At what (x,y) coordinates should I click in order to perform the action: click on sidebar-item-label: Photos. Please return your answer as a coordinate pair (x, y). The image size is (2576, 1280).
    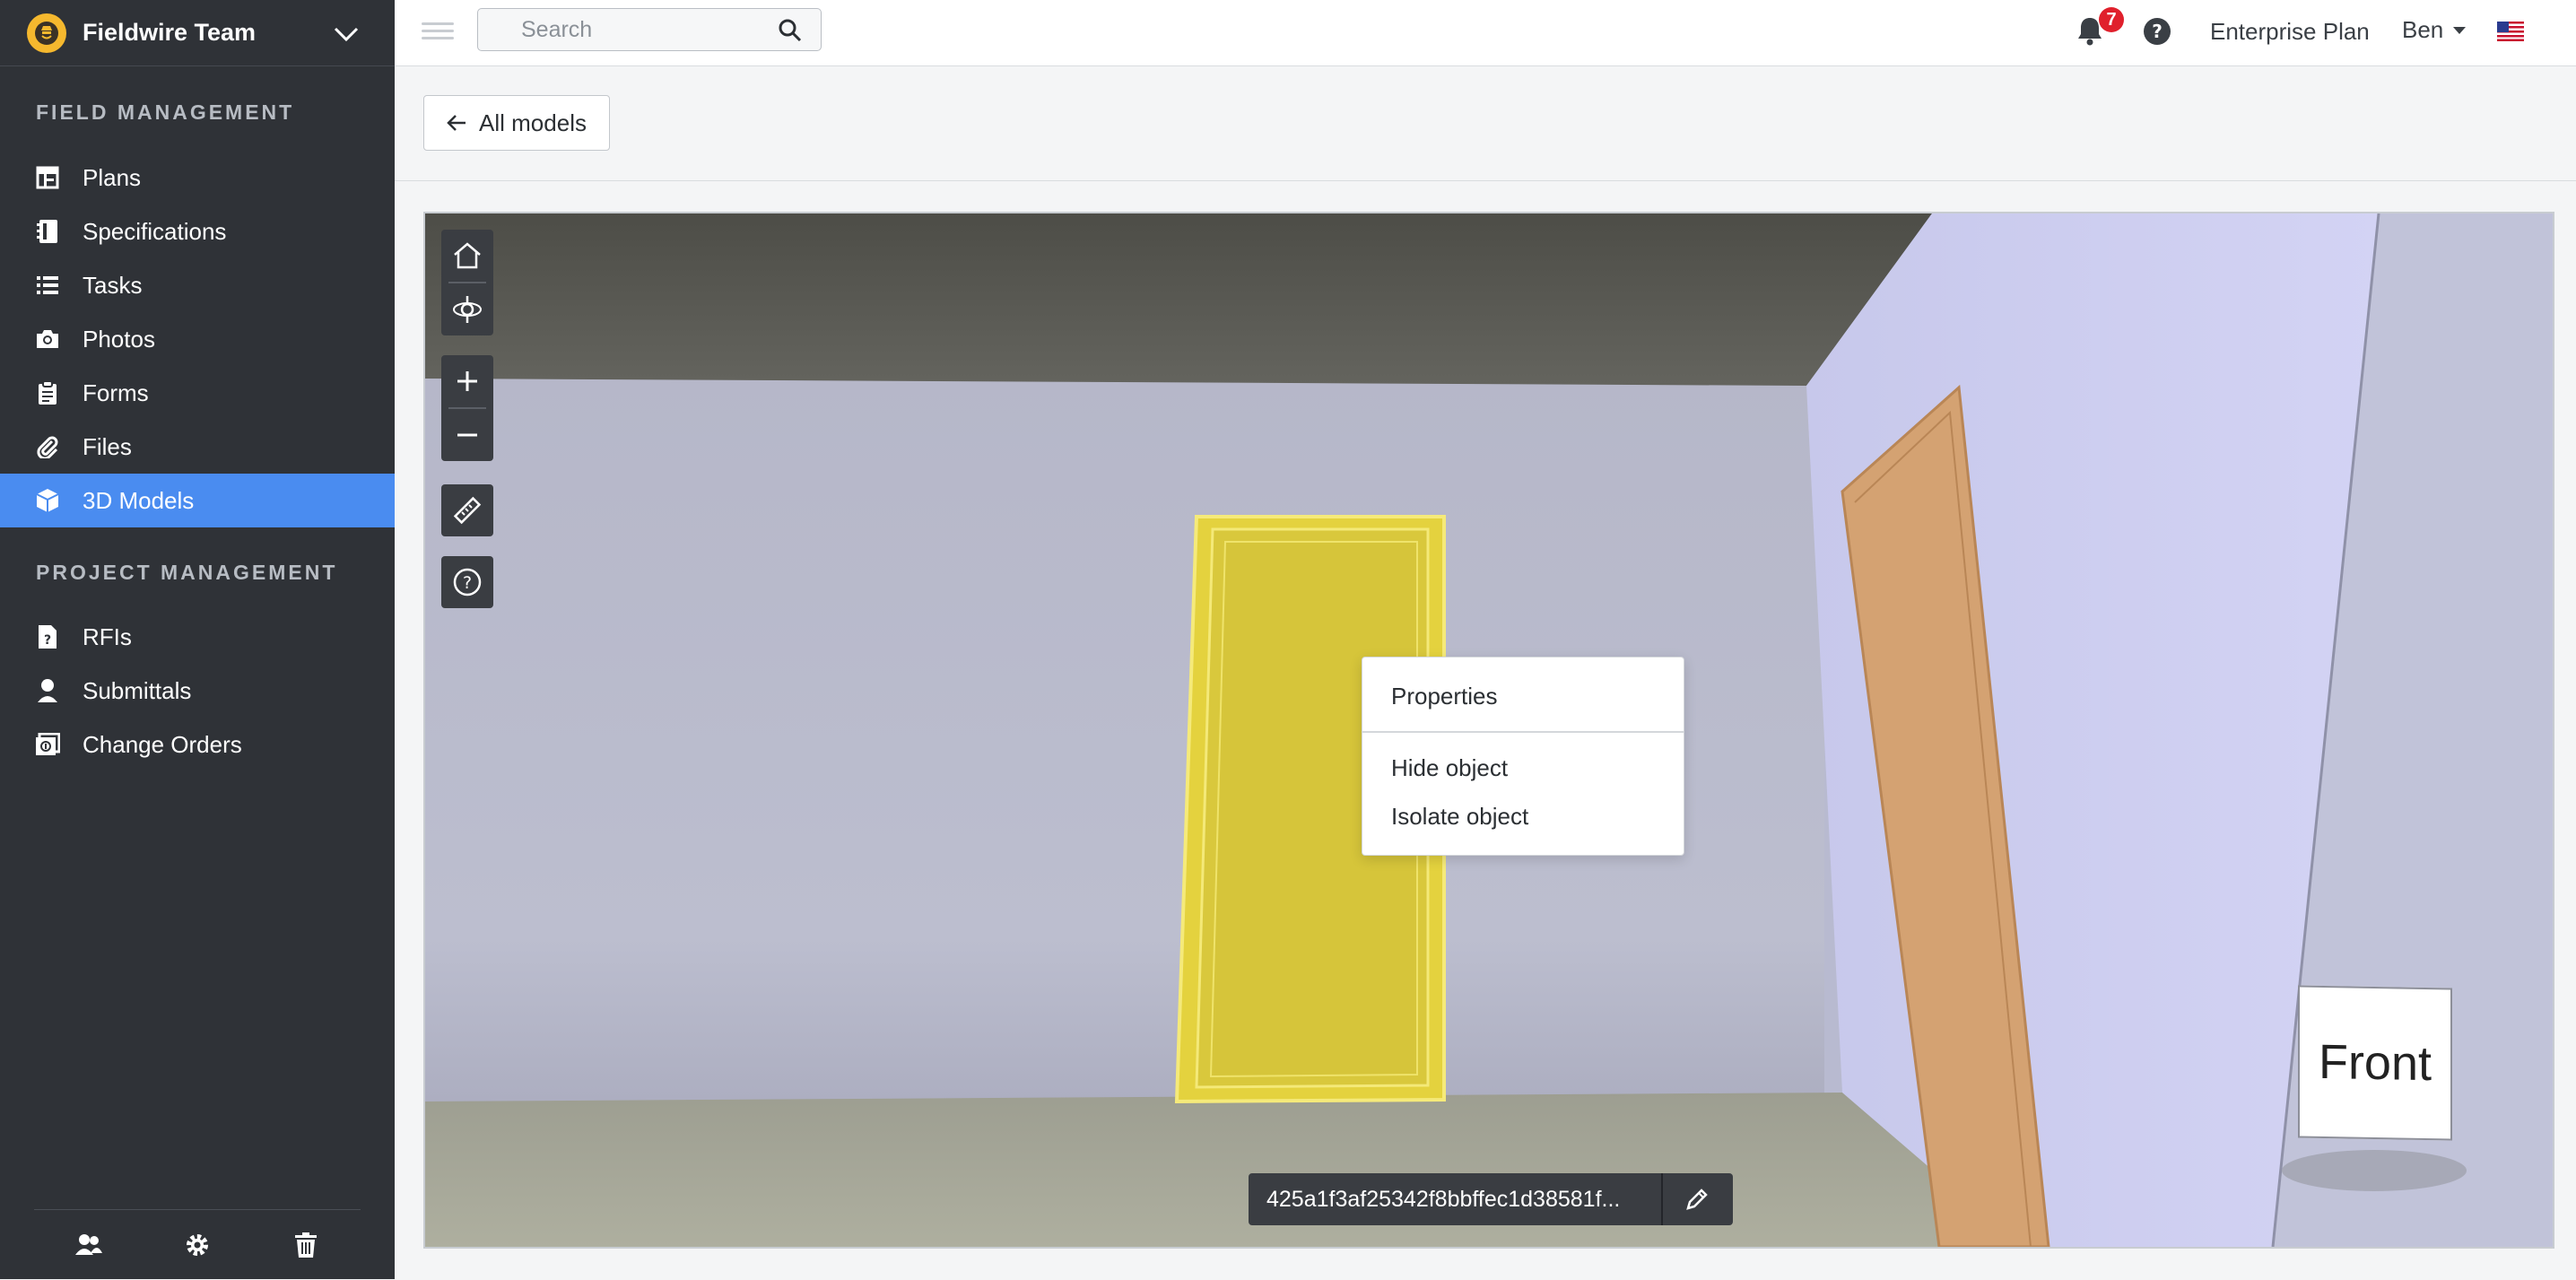
    Looking at the image, I should click on (119, 339).